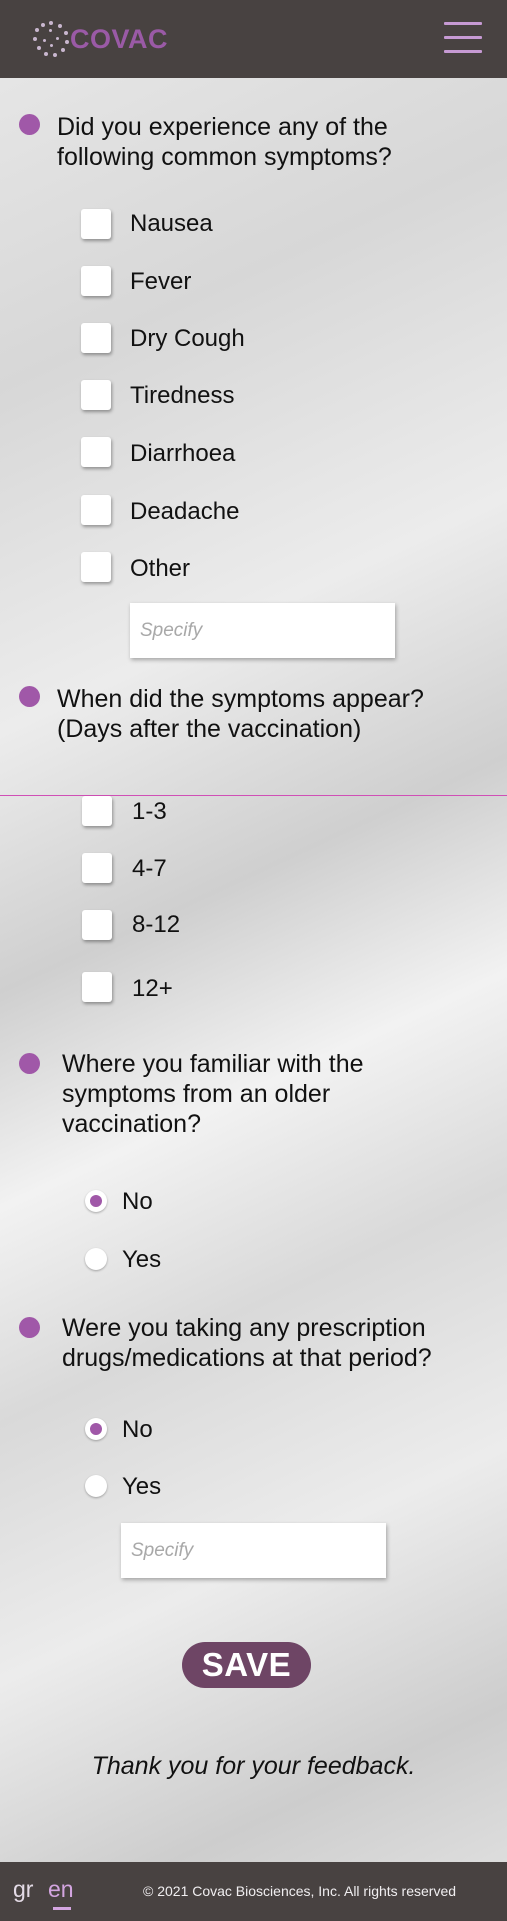  Describe the element at coordinates (149, 868) in the screenshot. I see `option-label: 4-7` at that location.